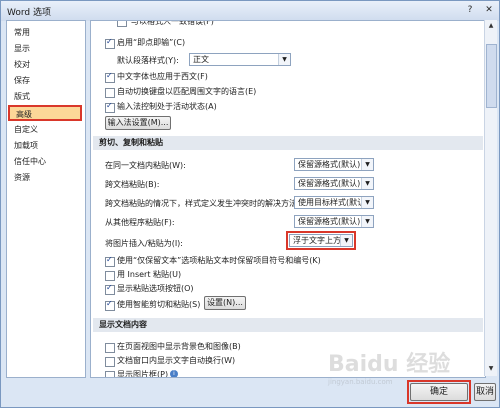 The width and height of the screenshot is (500, 408). I want to click on checkbox-keep-bullets, so click(110, 261).